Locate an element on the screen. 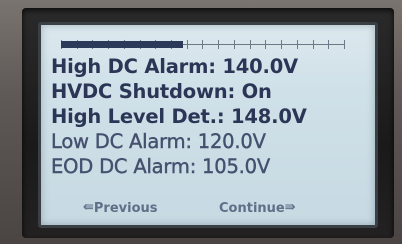  setting-high-level-detect: High Level Det.: 148.0V is located at coordinates (211, 116).